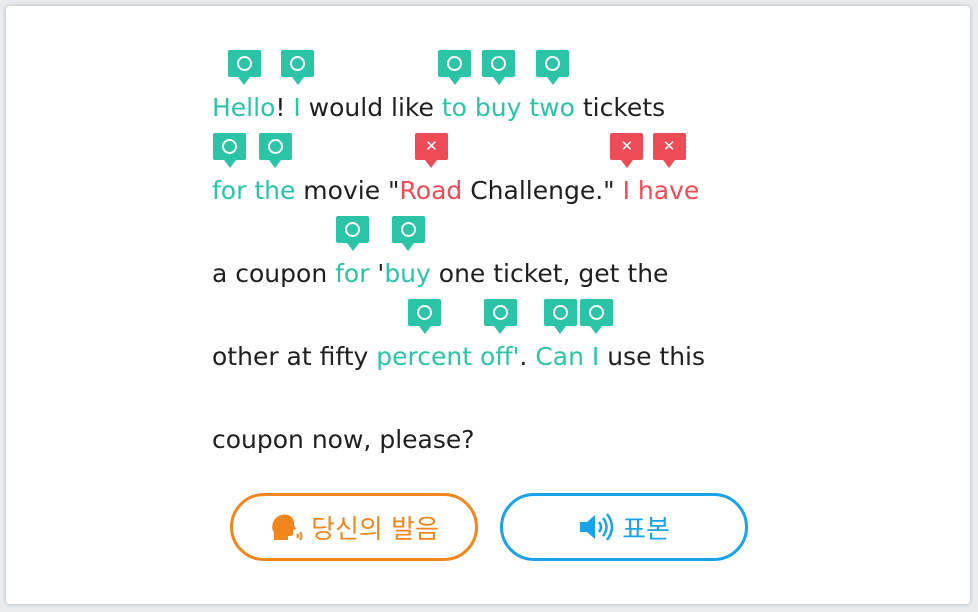 The height and width of the screenshot is (612, 978). Describe the element at coordinates (668, 190) in the screenshot. I see `word-incorrect: have` at that location.